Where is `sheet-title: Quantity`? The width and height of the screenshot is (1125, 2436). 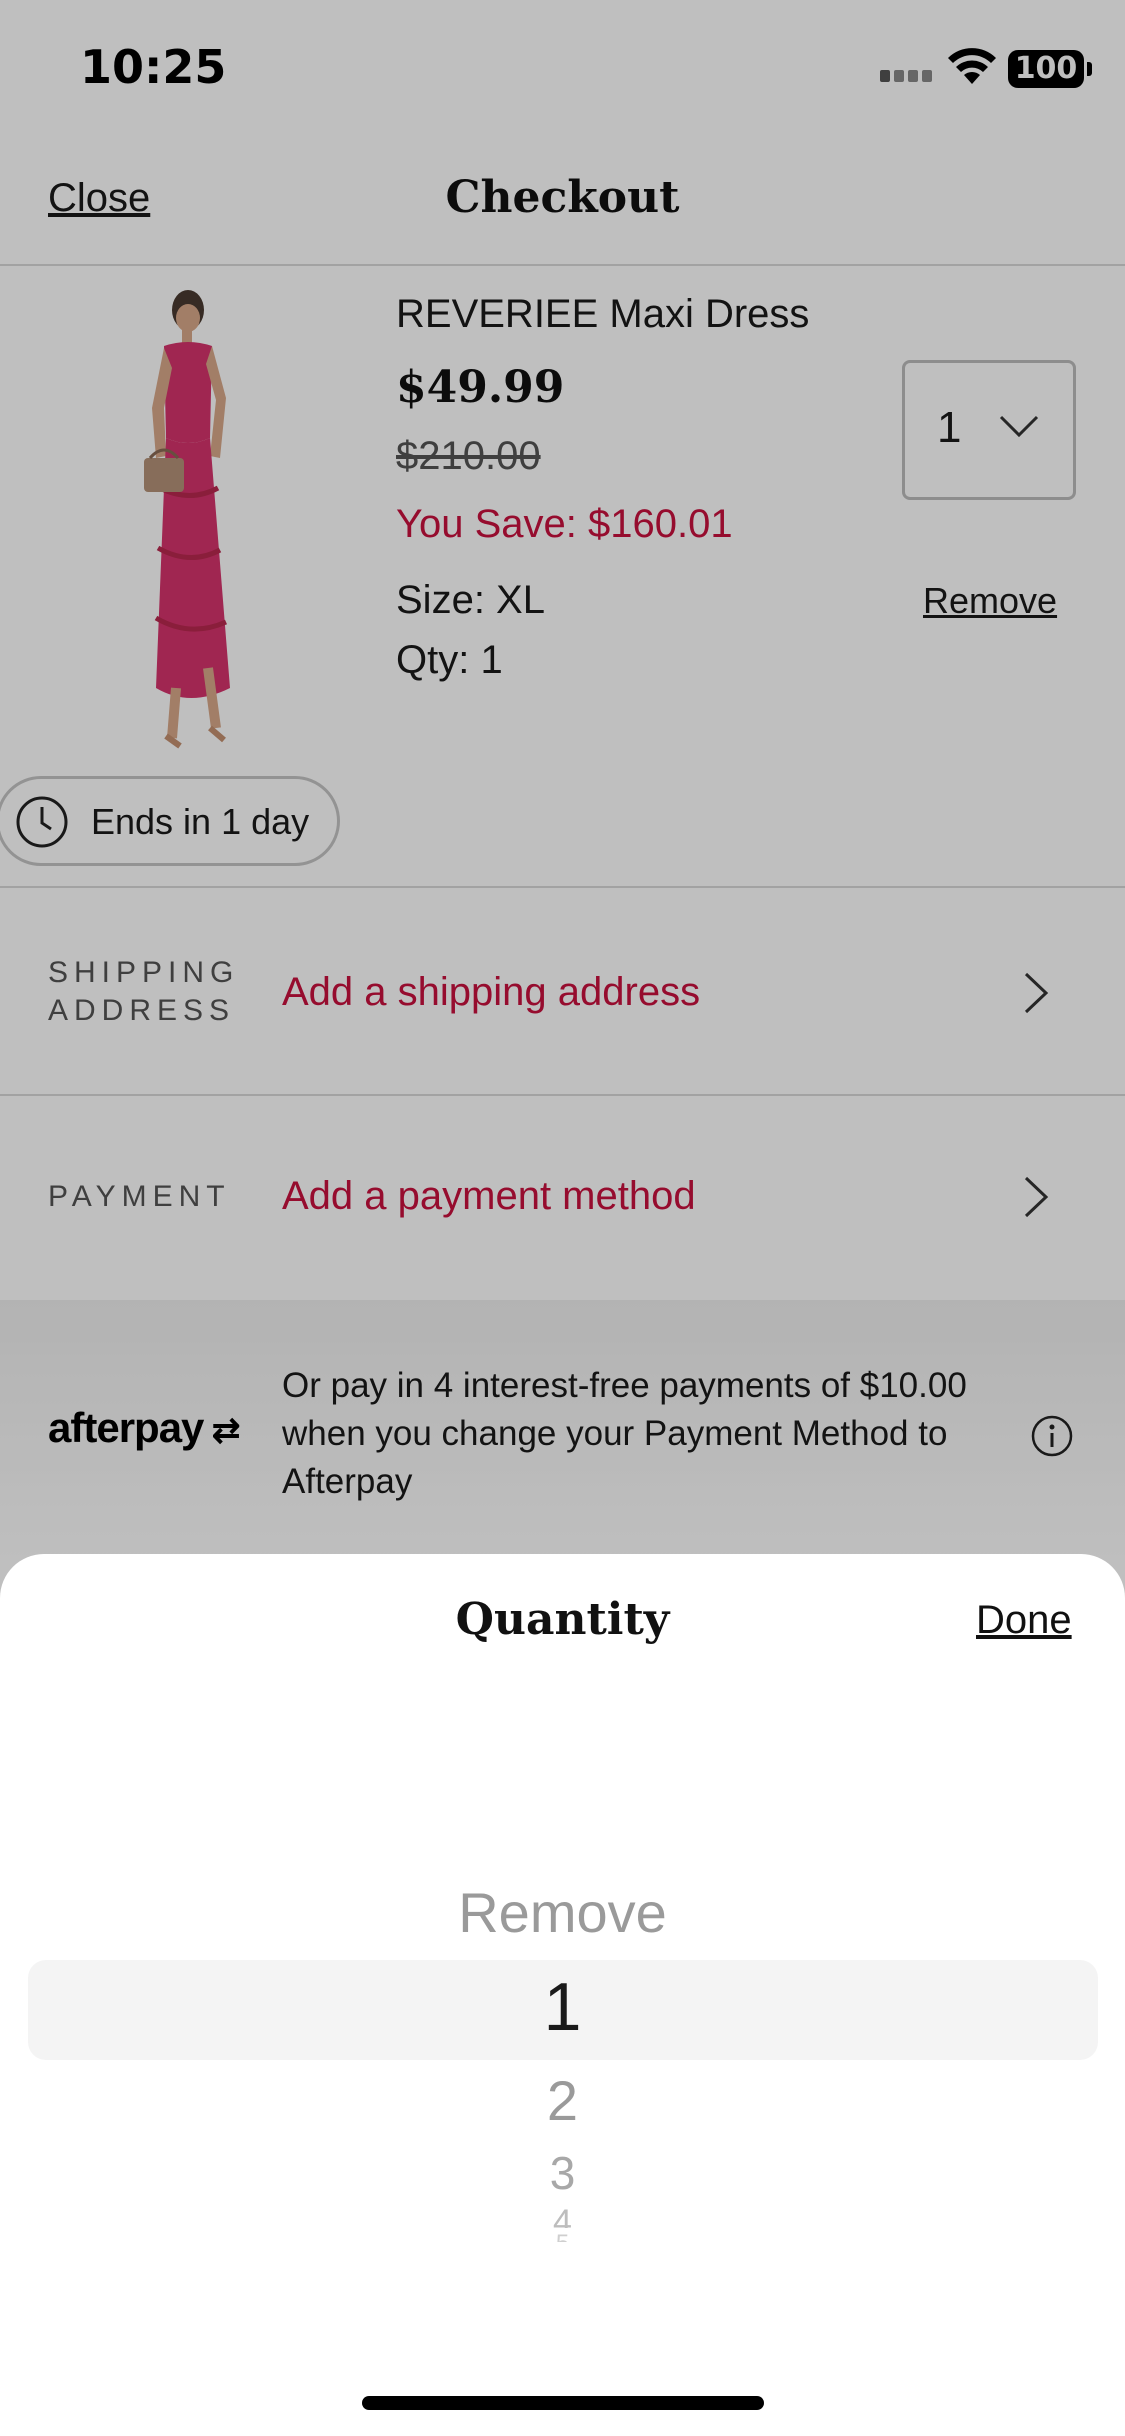
sheet-title: Quantity is located at coordinates (562, 1619).